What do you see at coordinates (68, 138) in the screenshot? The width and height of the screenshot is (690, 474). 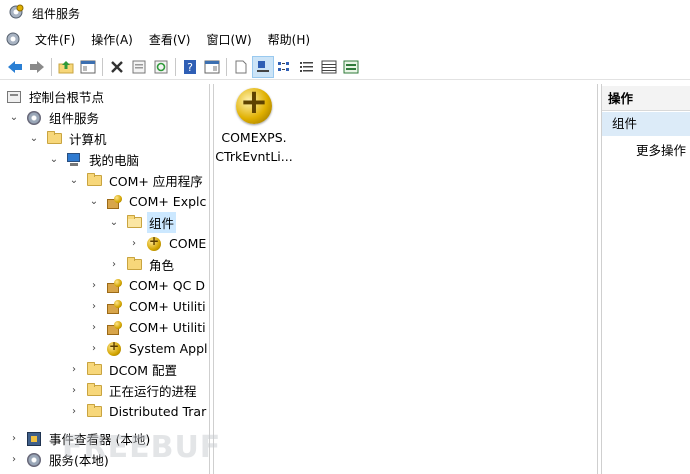 I see `tree-item-computers: ⌄ 计算机` at bounding box center [68, 138].